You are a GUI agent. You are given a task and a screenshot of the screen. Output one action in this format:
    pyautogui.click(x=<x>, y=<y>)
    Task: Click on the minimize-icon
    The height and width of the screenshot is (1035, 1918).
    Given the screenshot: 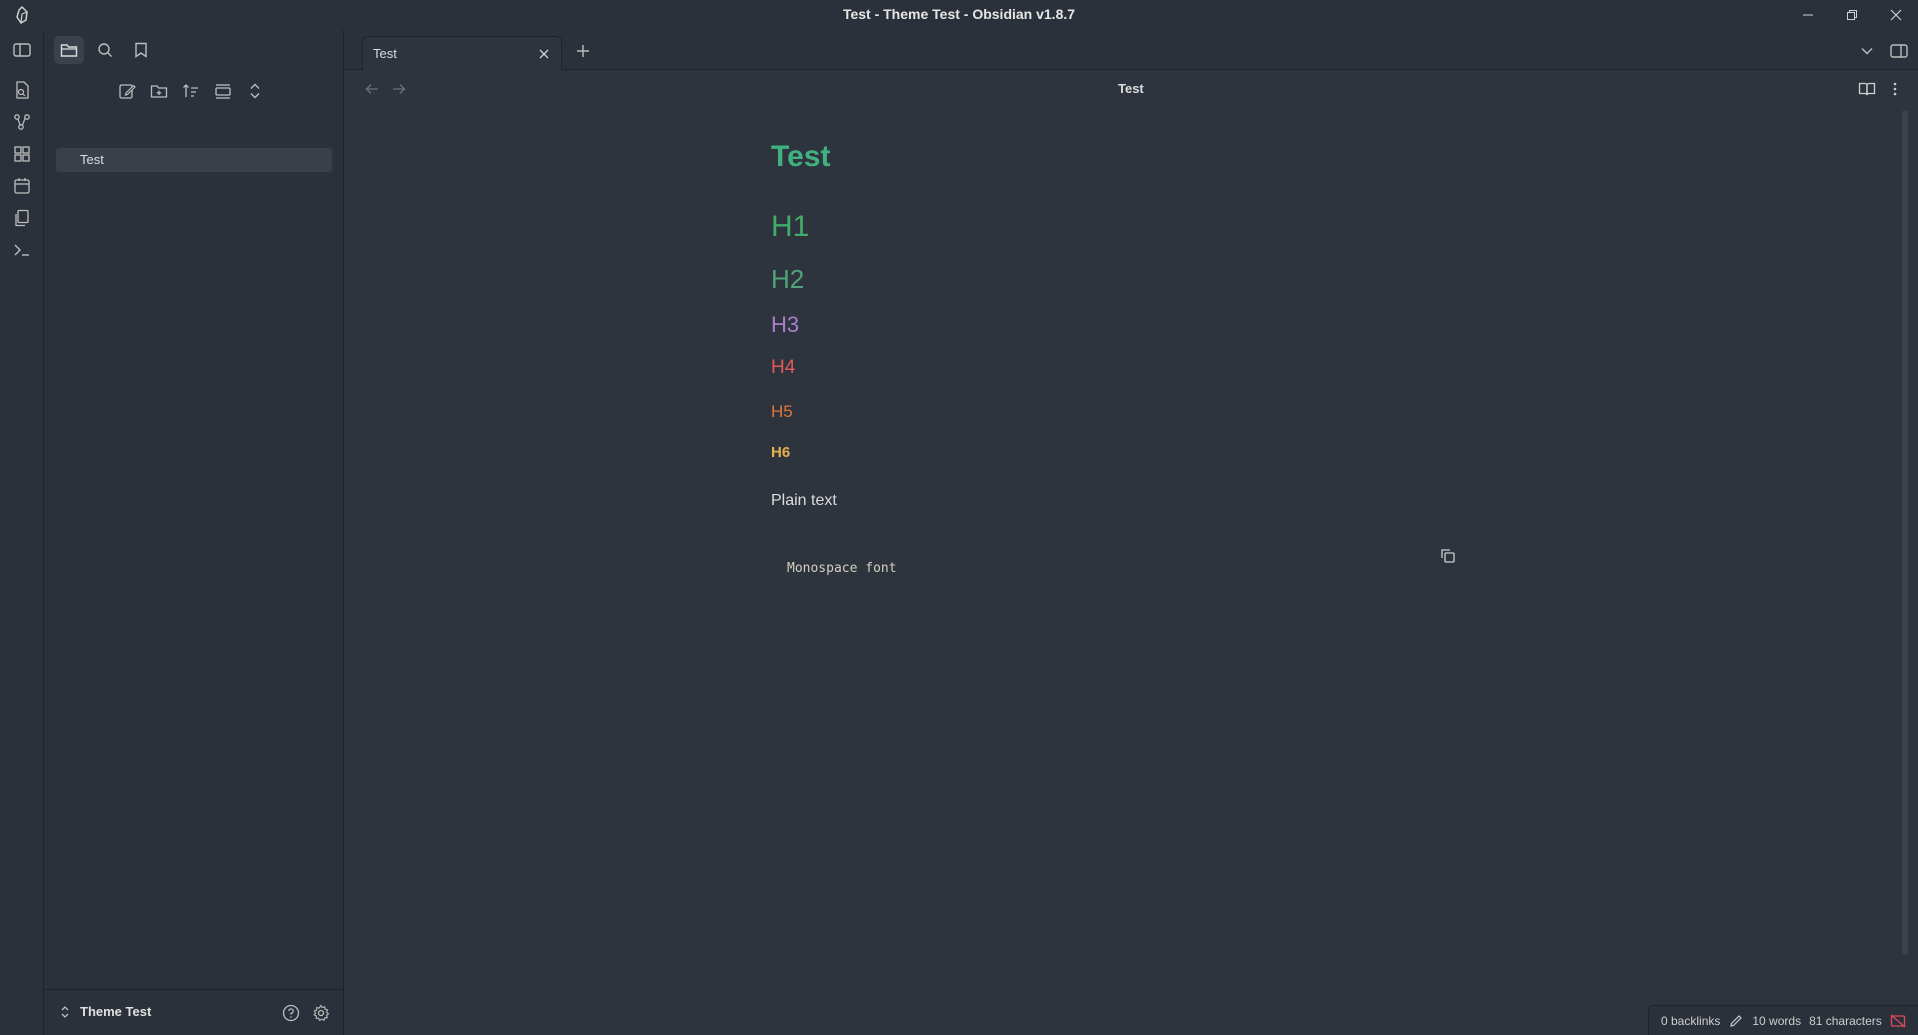 What is the action you would take?
    pyautogui.click(x=1808, y=15)
    